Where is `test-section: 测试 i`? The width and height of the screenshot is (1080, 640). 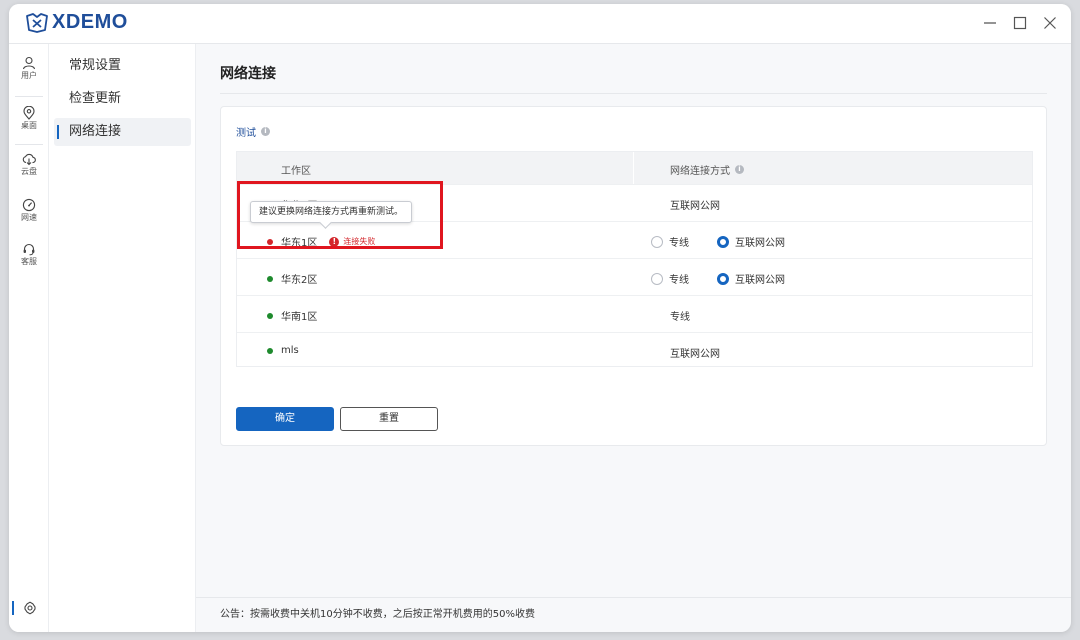 test-section: 测试 i is located at coordinates (253, 131).